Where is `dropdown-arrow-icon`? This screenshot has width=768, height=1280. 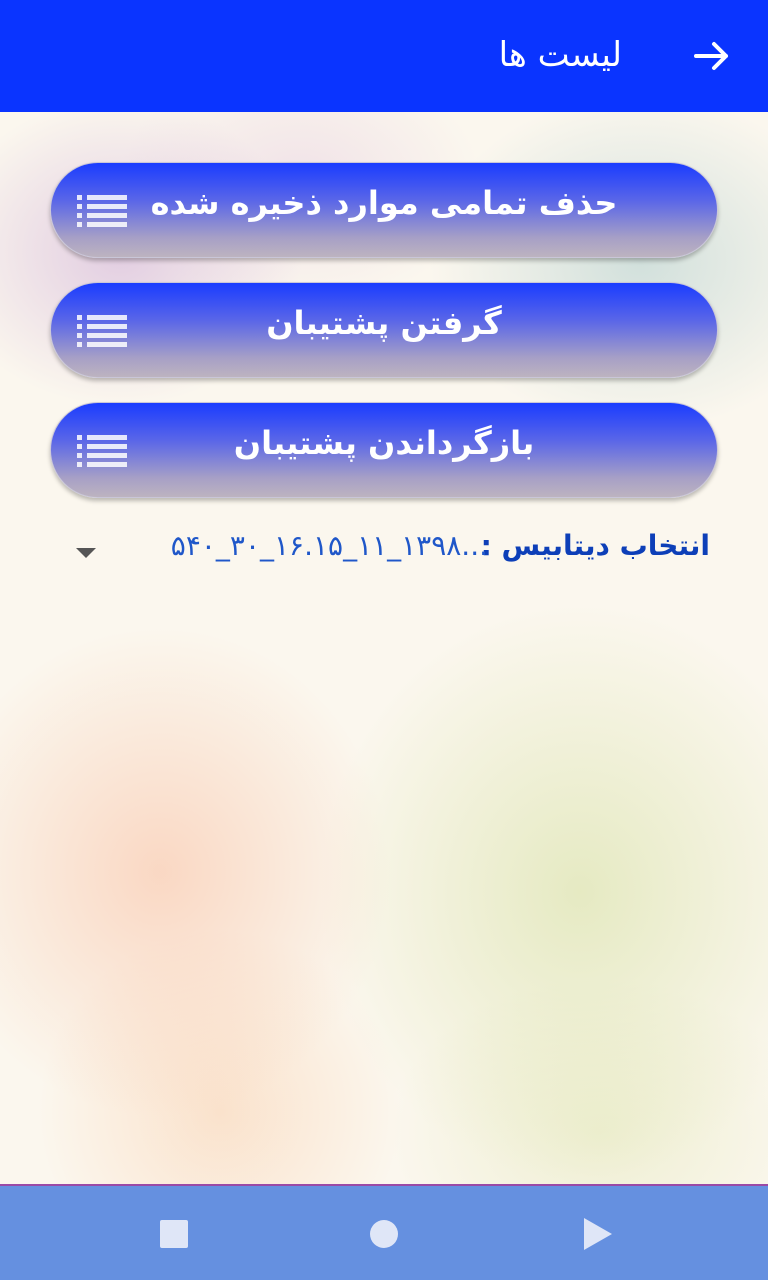 dropdown-arrow-icon is located at coordinates (86, 553).